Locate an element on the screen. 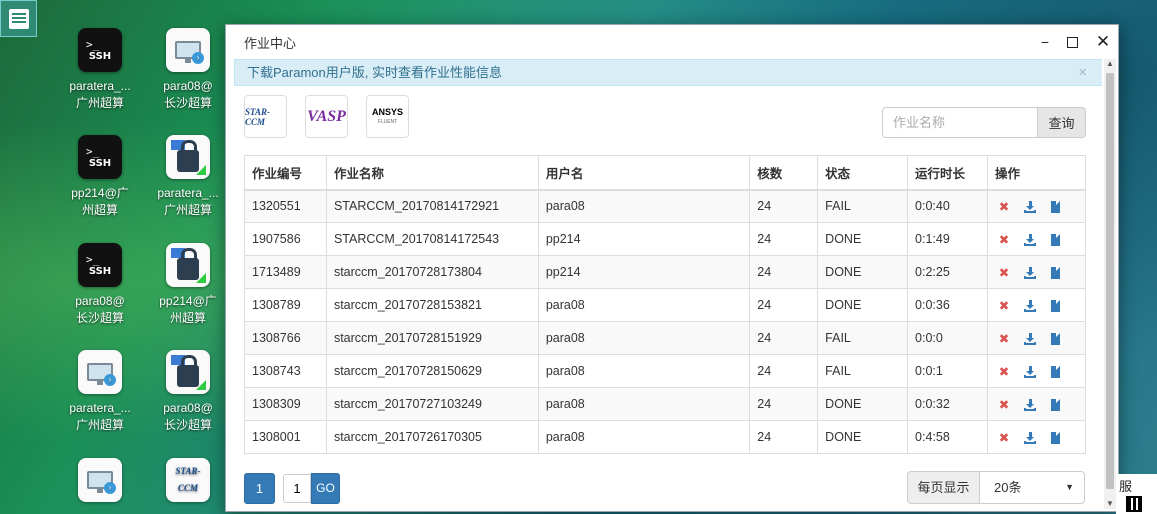 The width and height of the screenshot is (1157, 514). duration-cell: 0:0:40 is located at coordinates (947, 206).